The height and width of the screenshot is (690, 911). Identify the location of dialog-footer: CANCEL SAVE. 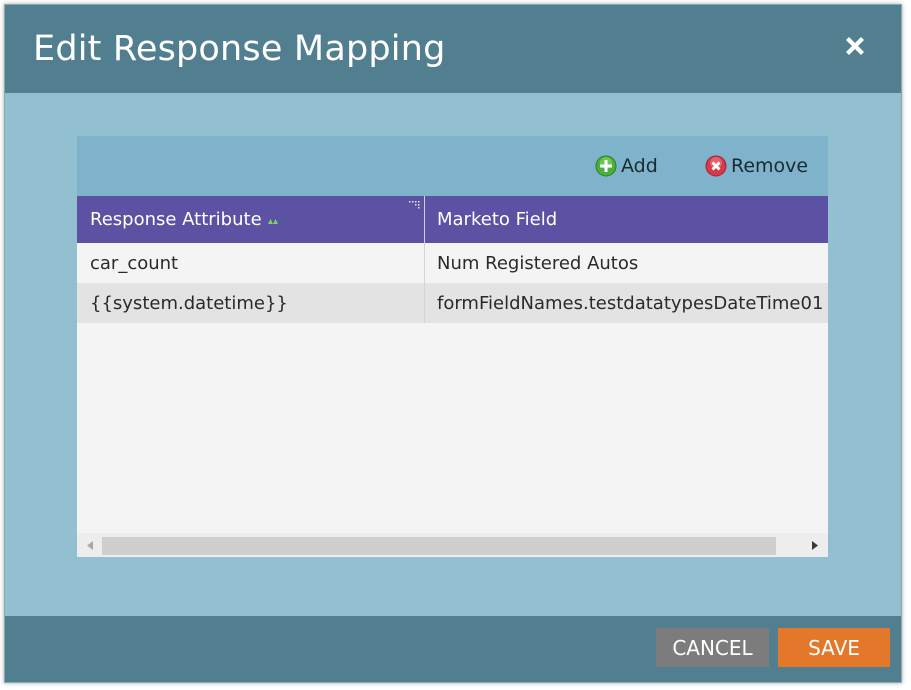
(453, 649).